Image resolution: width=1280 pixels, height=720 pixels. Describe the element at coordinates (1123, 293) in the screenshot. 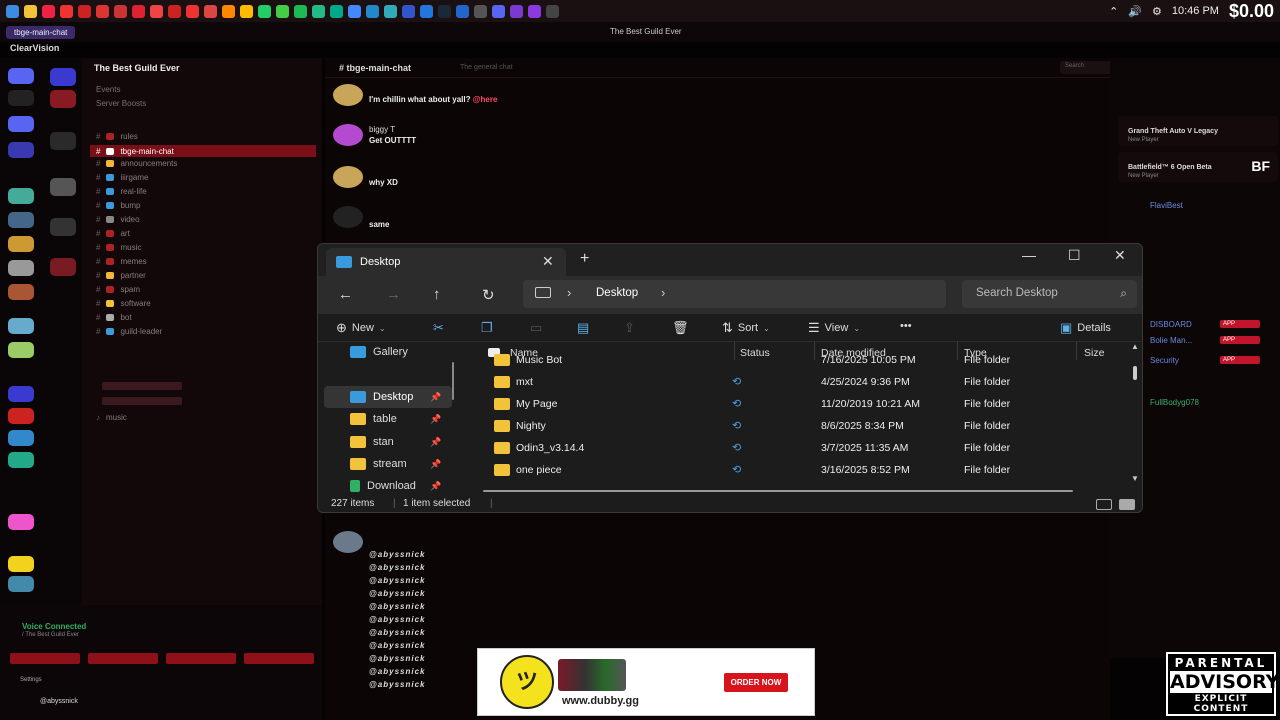

I see `search-icon: ⌕` at that location.